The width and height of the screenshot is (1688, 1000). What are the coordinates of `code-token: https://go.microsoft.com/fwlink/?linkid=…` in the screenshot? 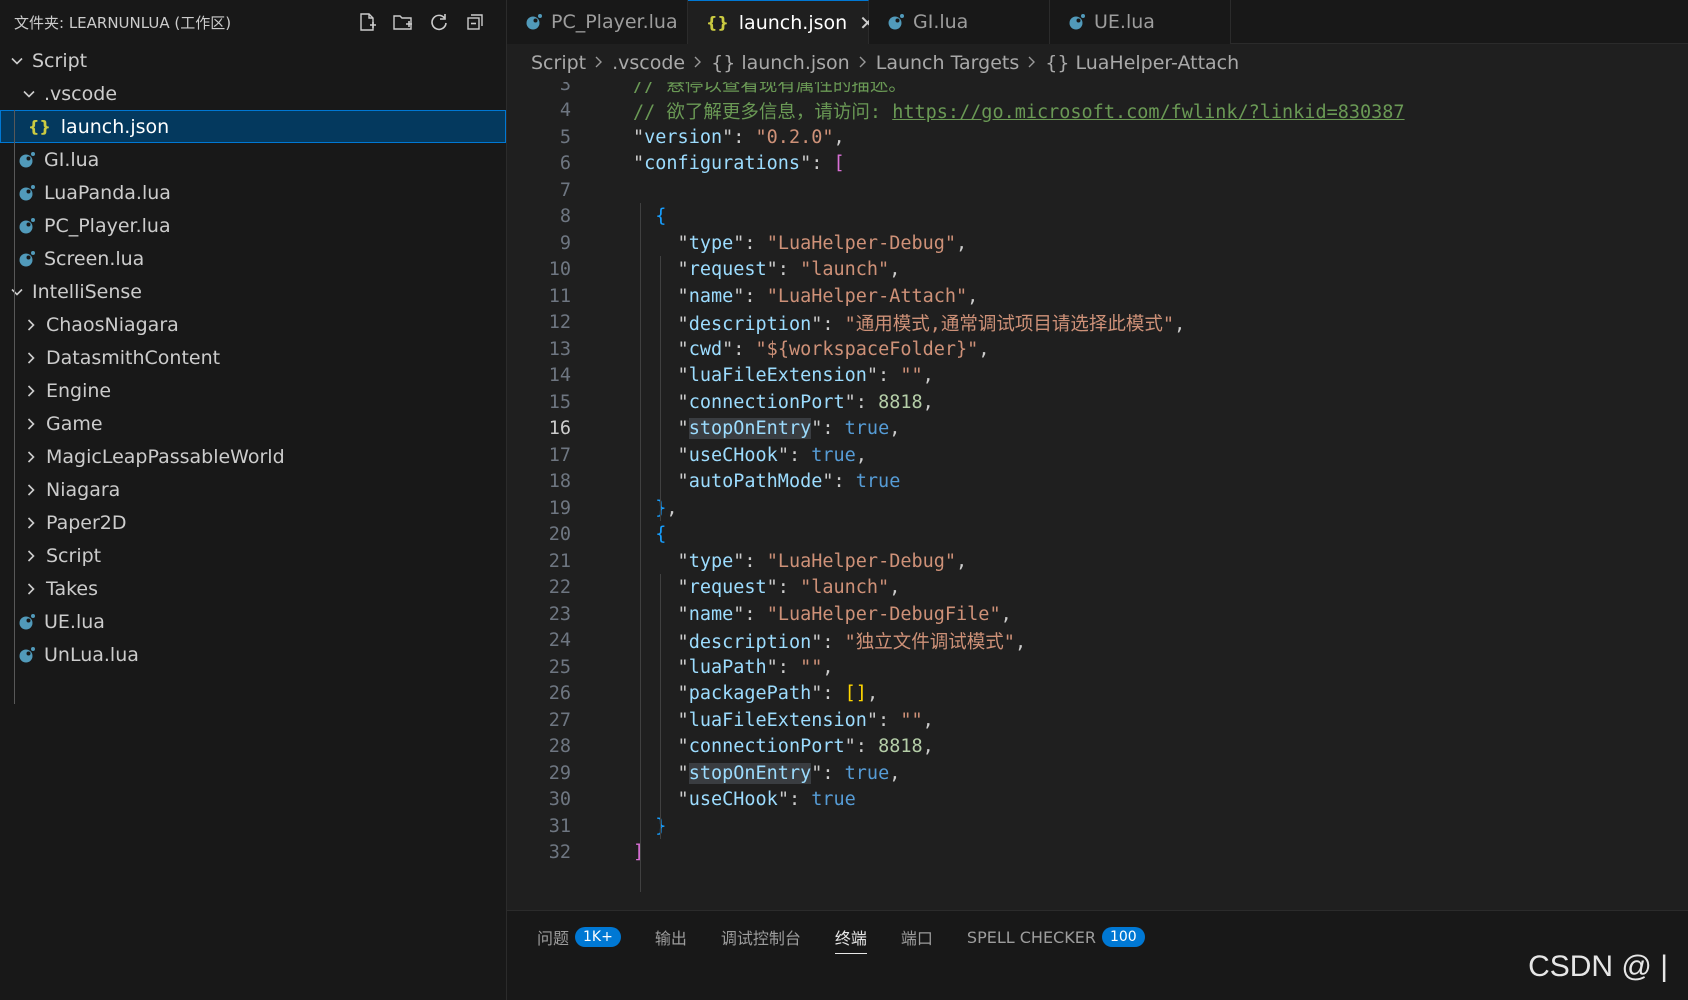 It's located at (1148, 112).